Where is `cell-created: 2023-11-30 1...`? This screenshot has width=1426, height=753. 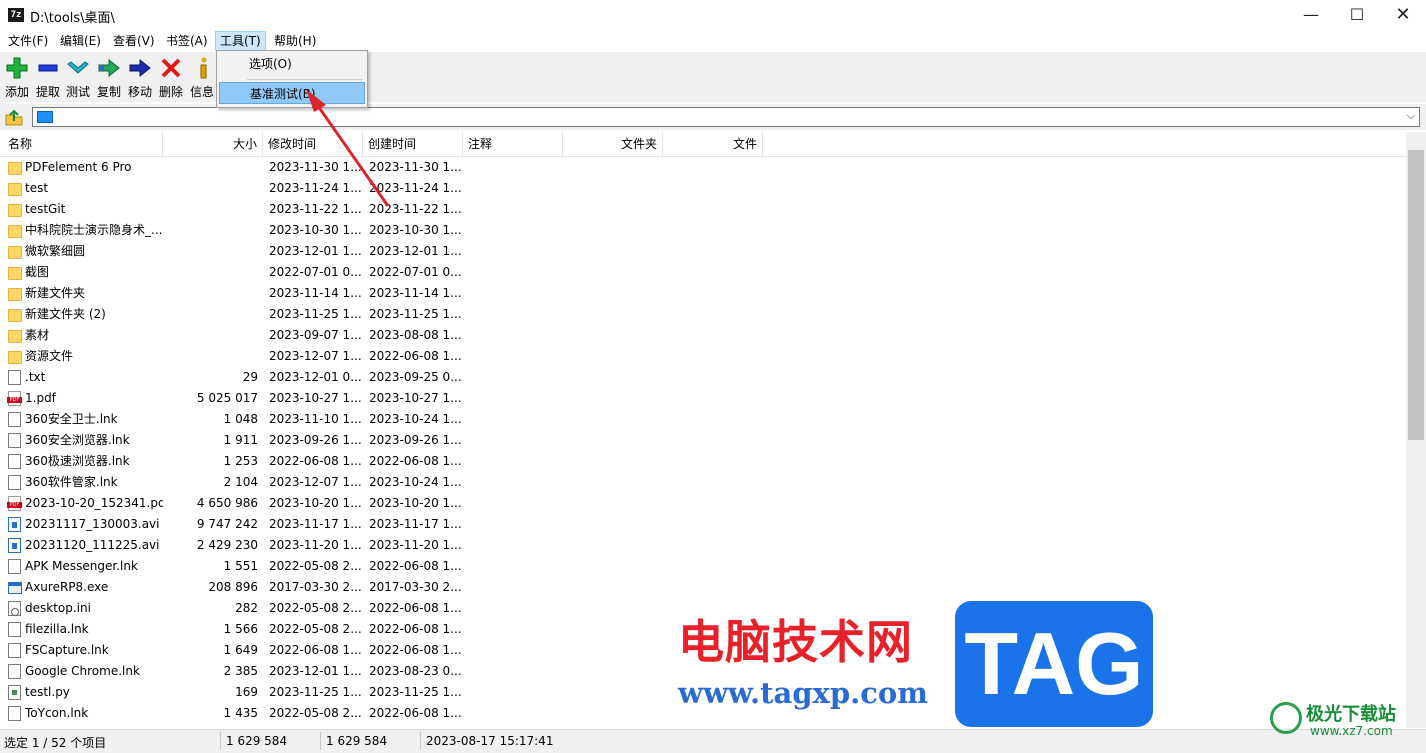
cell-created: 2023-11-30 1... is located at coordinates (415, 167).